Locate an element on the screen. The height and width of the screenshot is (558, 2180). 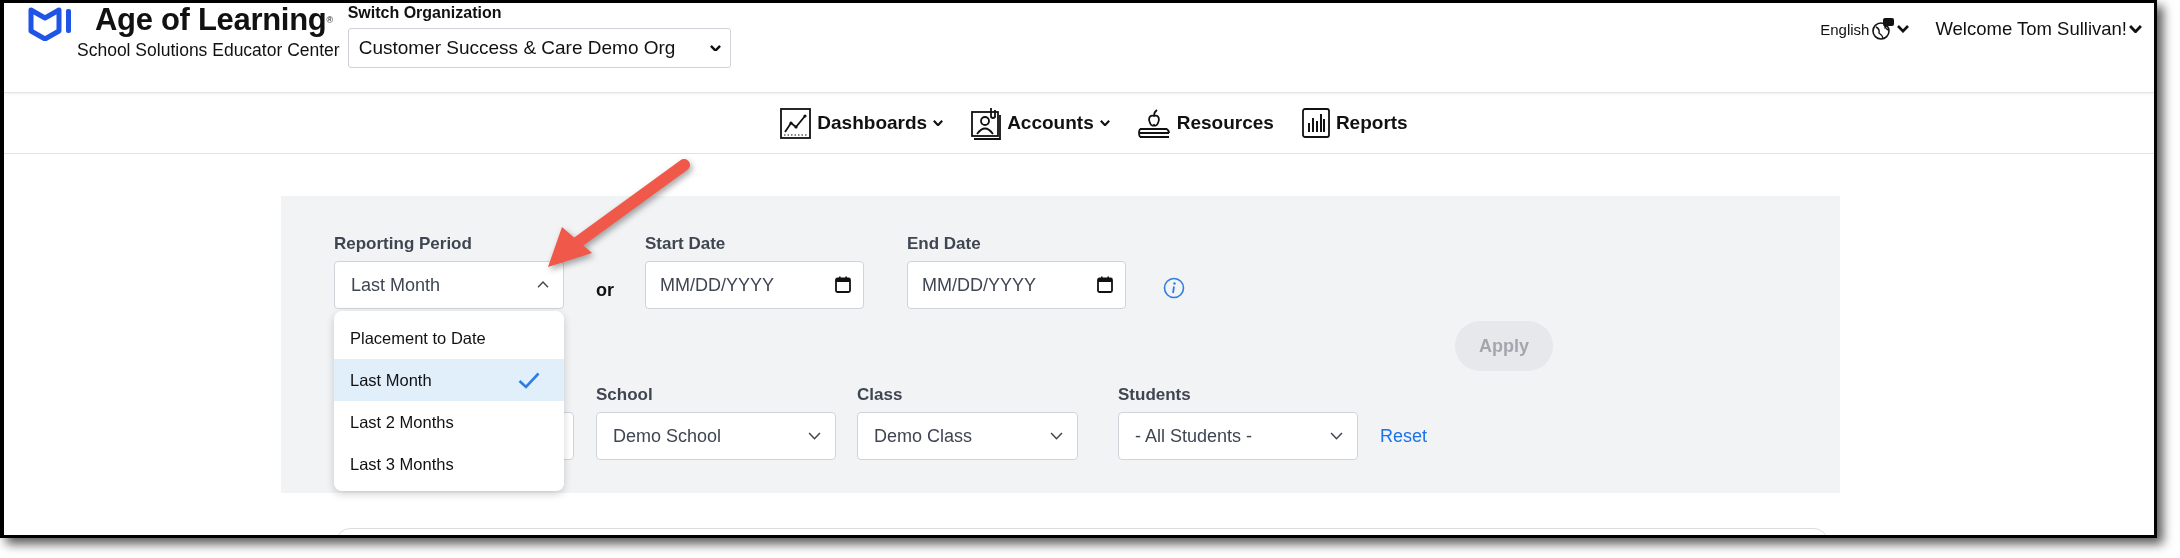
user-menu: Welcome Tom Sullivan! is located at coordinates (2038, 29).